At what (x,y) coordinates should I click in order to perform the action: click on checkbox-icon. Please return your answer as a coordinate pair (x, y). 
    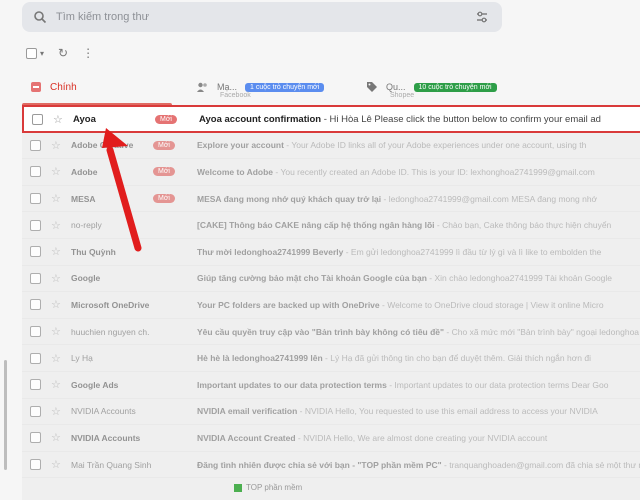
    Looking at the image, I should click on (31, 53).